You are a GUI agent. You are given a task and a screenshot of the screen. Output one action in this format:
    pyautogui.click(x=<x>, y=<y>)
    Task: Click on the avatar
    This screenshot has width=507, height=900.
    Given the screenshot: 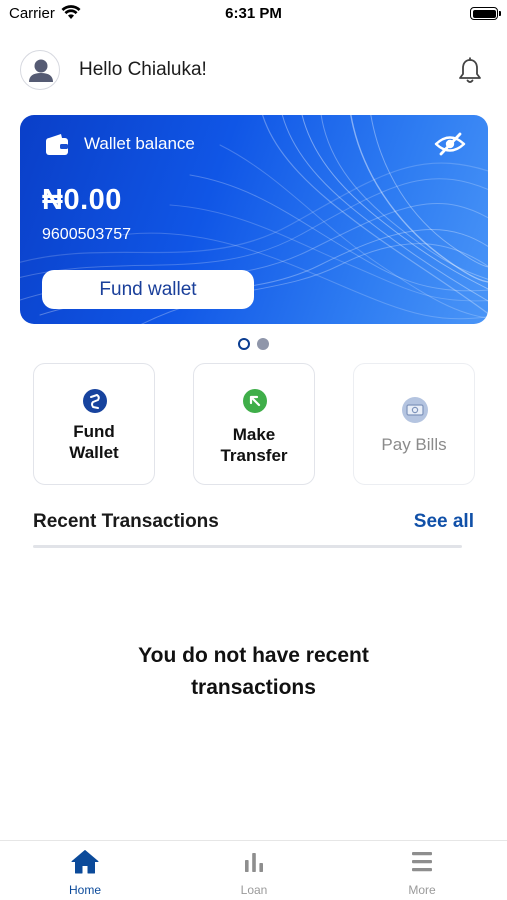 What is the action you would take?
    pyautogui.click(x=40, y=70)
    